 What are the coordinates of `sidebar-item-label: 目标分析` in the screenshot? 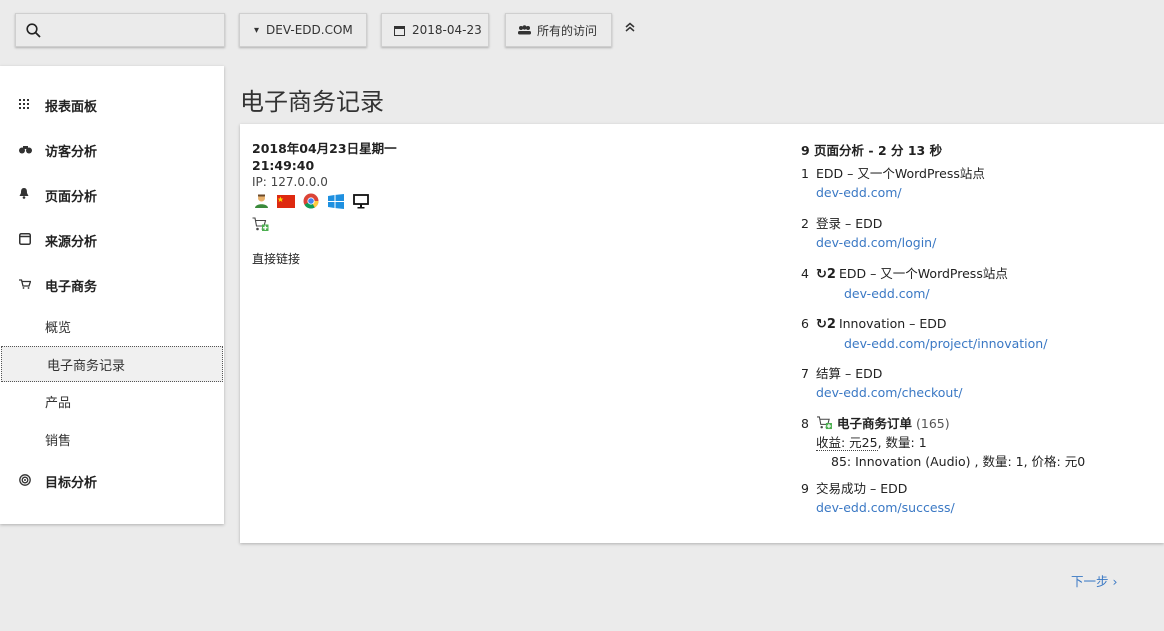 It's located at (71, 483).